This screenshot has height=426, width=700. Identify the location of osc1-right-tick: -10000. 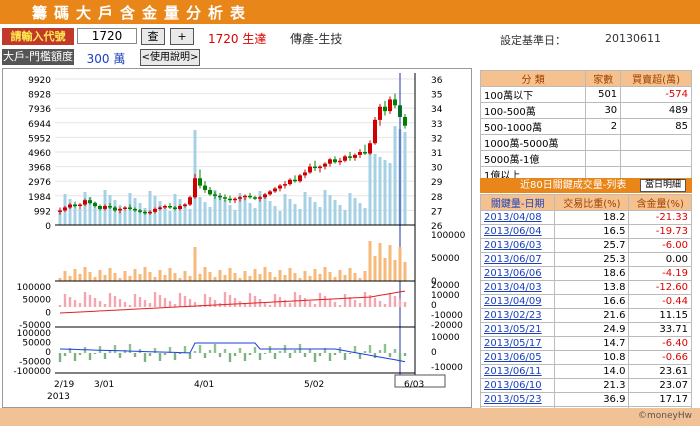
(447, 316).